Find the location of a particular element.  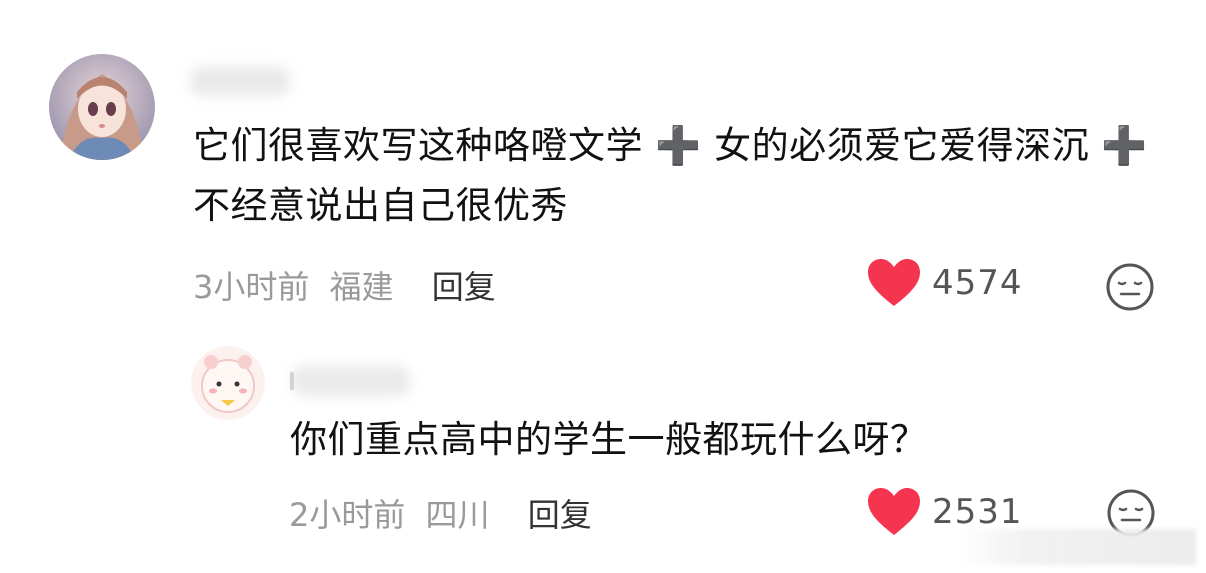

comment-time: 3小时前 is located at coordinates (251, 287).